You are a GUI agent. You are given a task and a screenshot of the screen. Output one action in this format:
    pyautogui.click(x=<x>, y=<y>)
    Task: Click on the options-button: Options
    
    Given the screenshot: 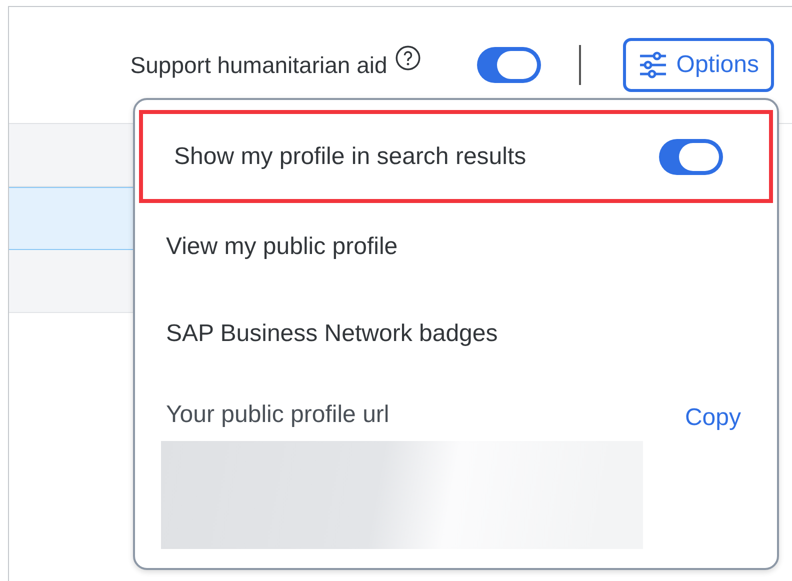 What is the action you would take?
    pyautogui.click(x=698, y=65)
    